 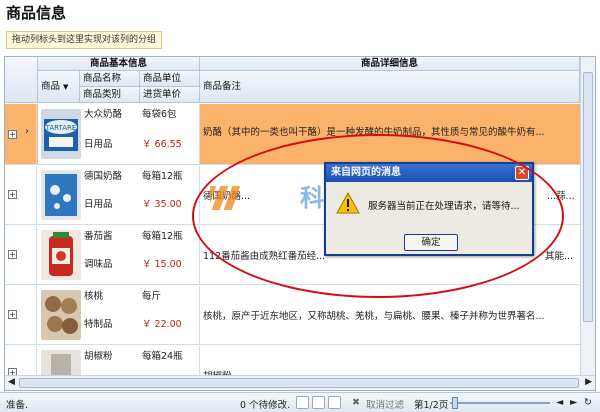 I want to click on page-slider, so click(x=500, y=403).